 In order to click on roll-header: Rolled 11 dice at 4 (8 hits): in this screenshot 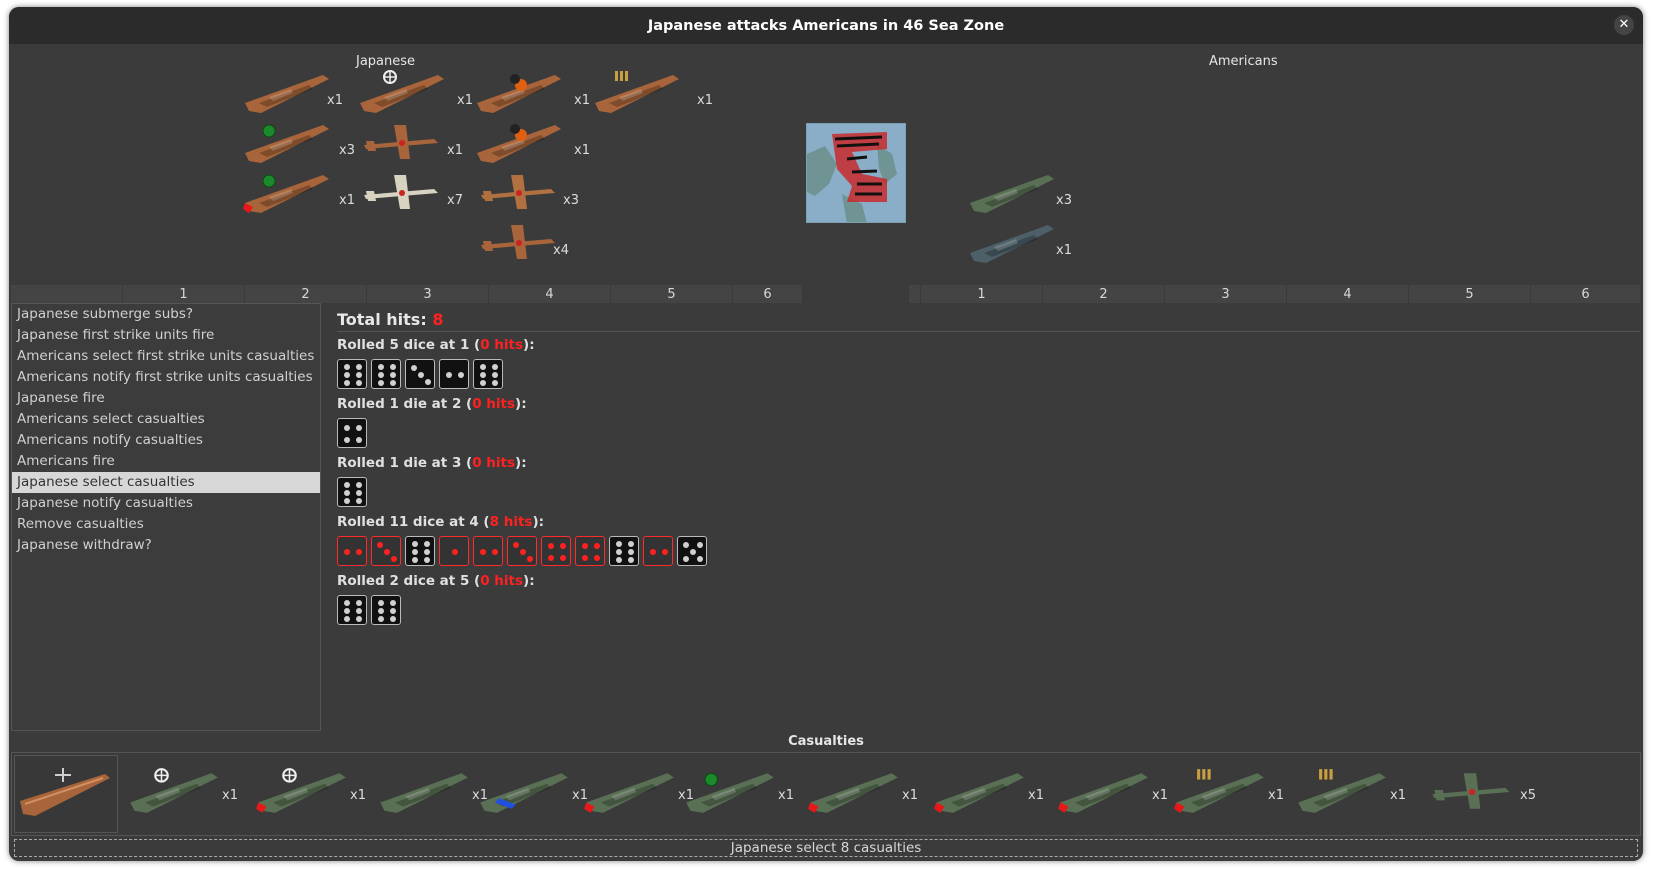, I will do `click(441, 522)`.